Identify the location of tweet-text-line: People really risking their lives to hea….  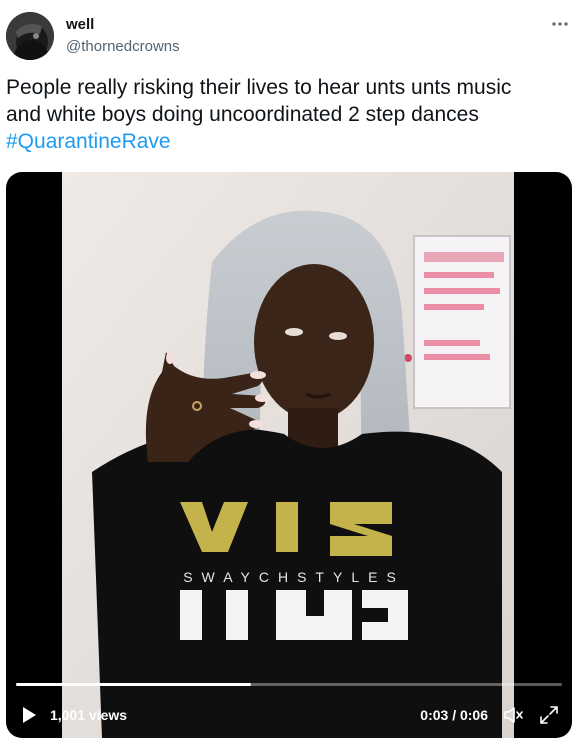
(259, 87).